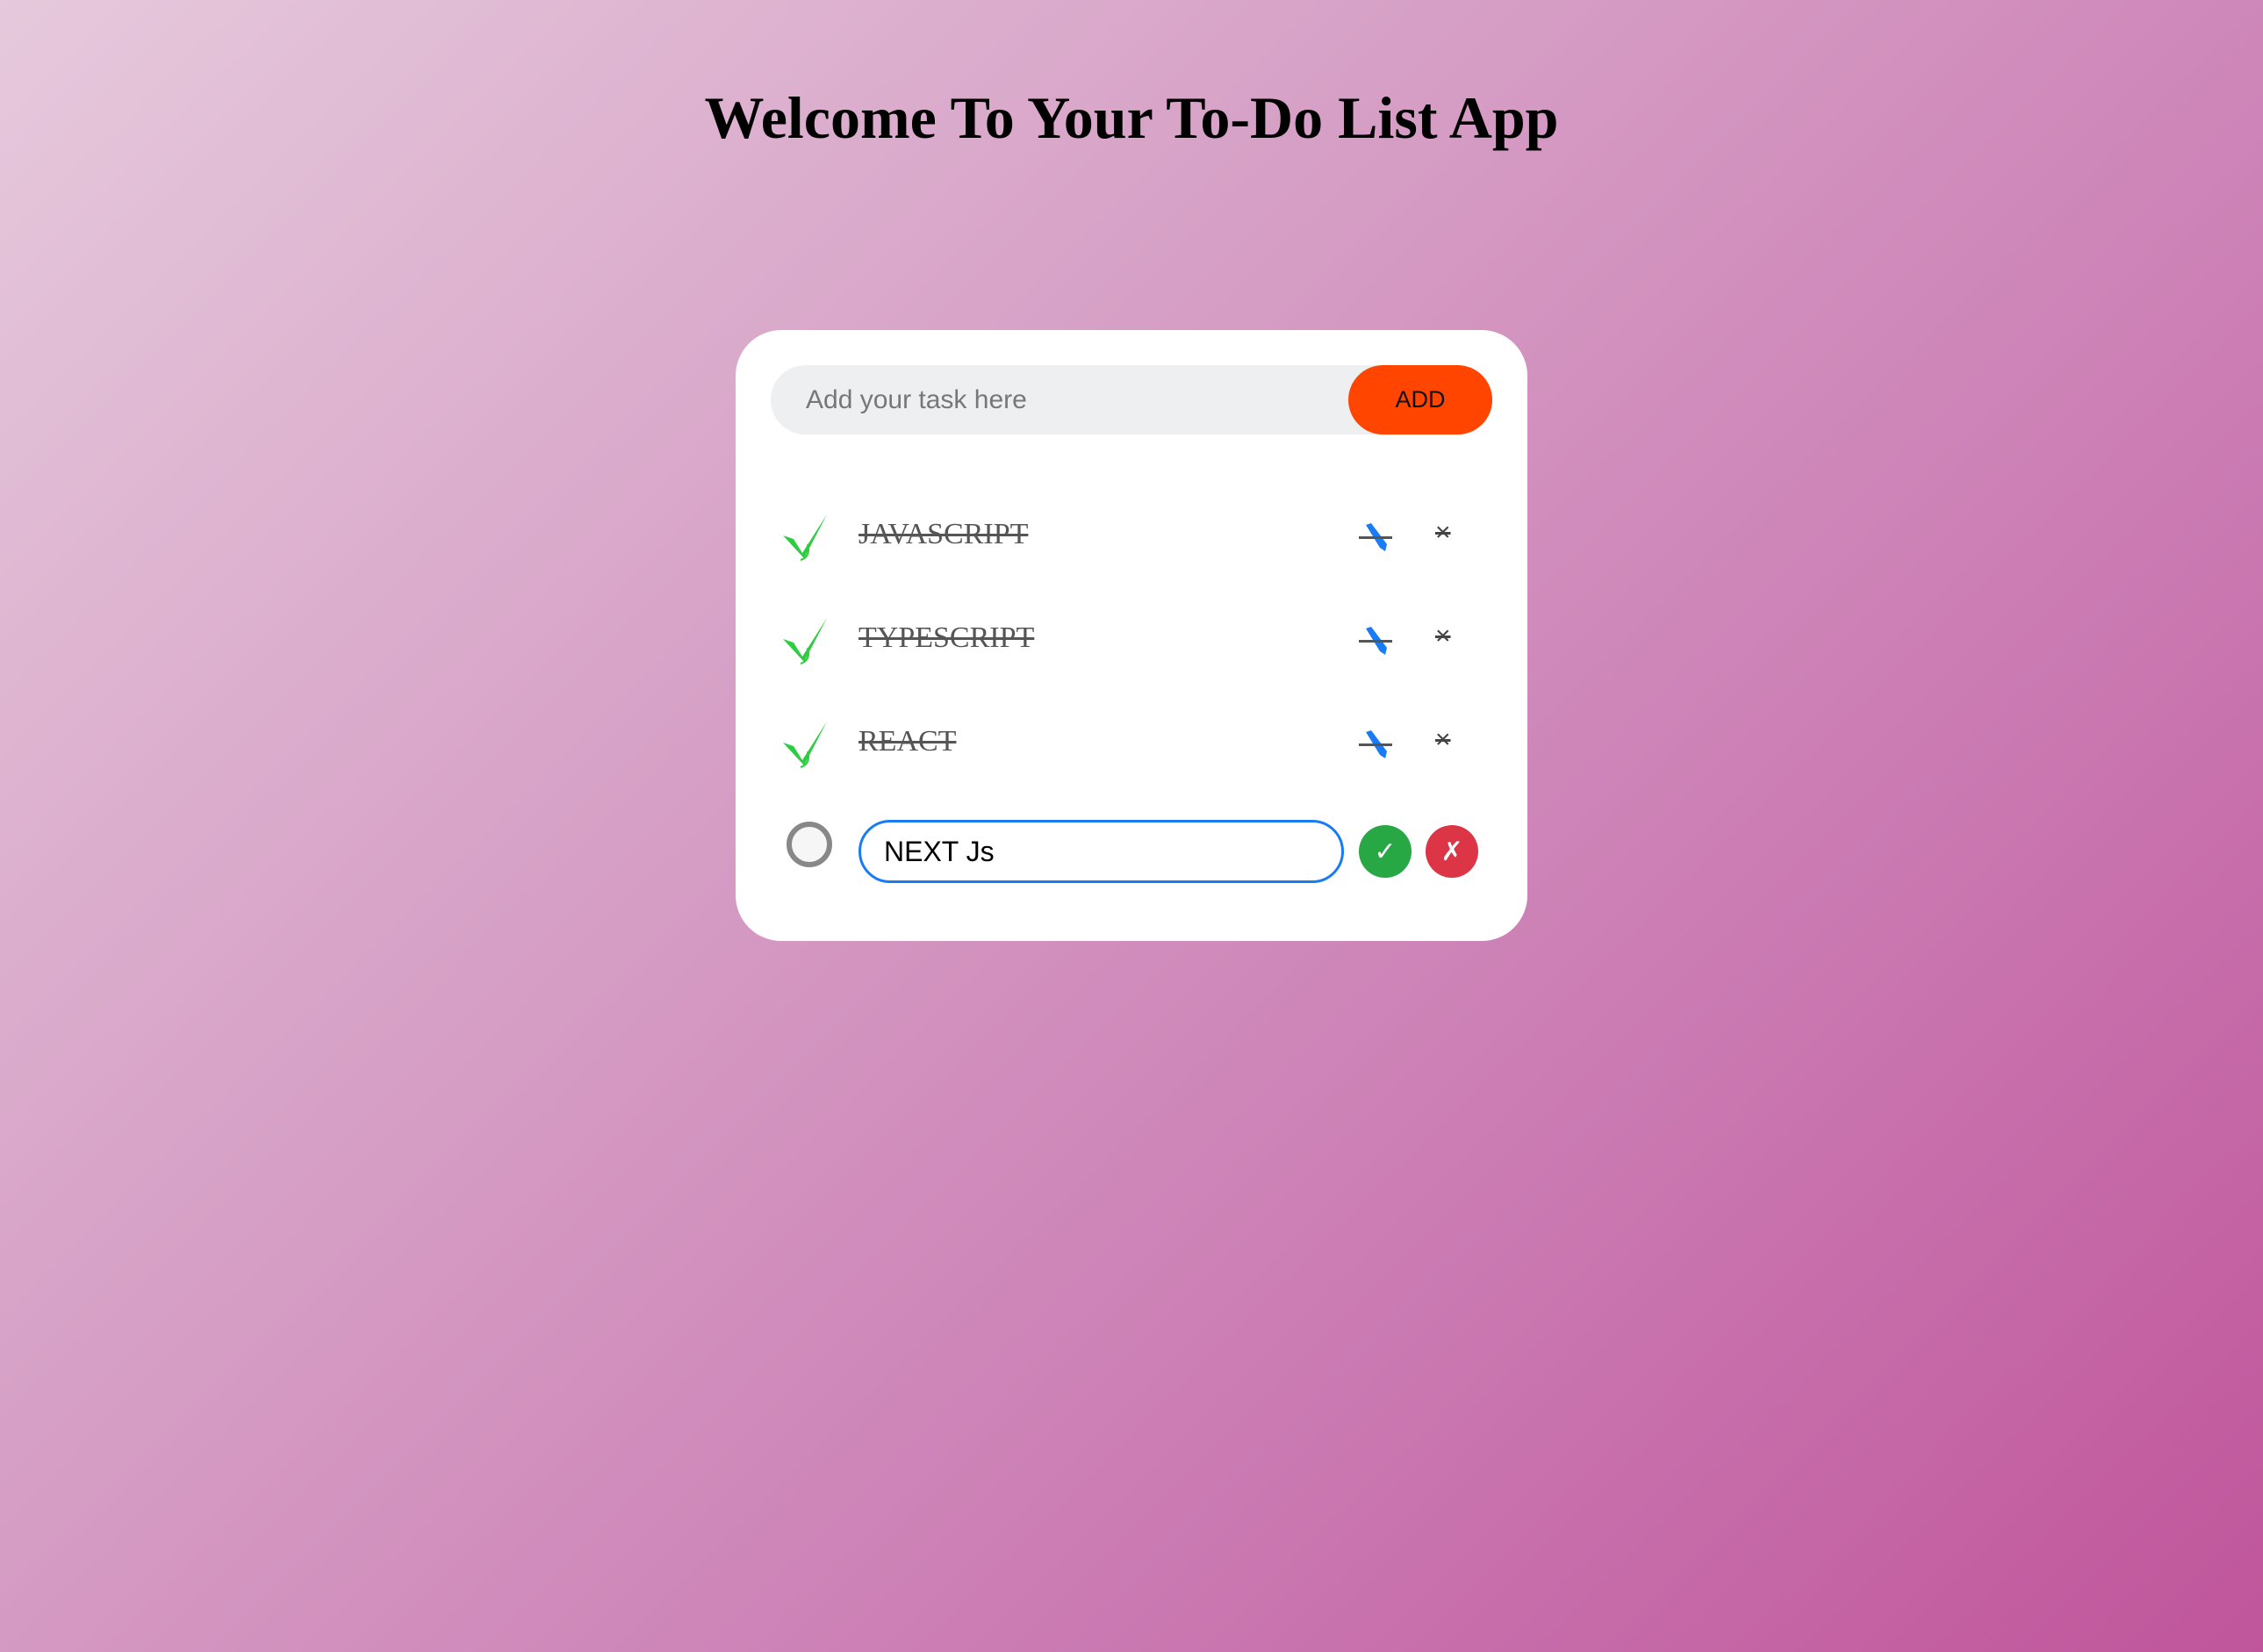 The height and width of the screenshot is (1652, 2263). Describe the element at coordinates (1131, 537) in the screenshot. I see `task-item: JAVASCRIPT ×` at that location.